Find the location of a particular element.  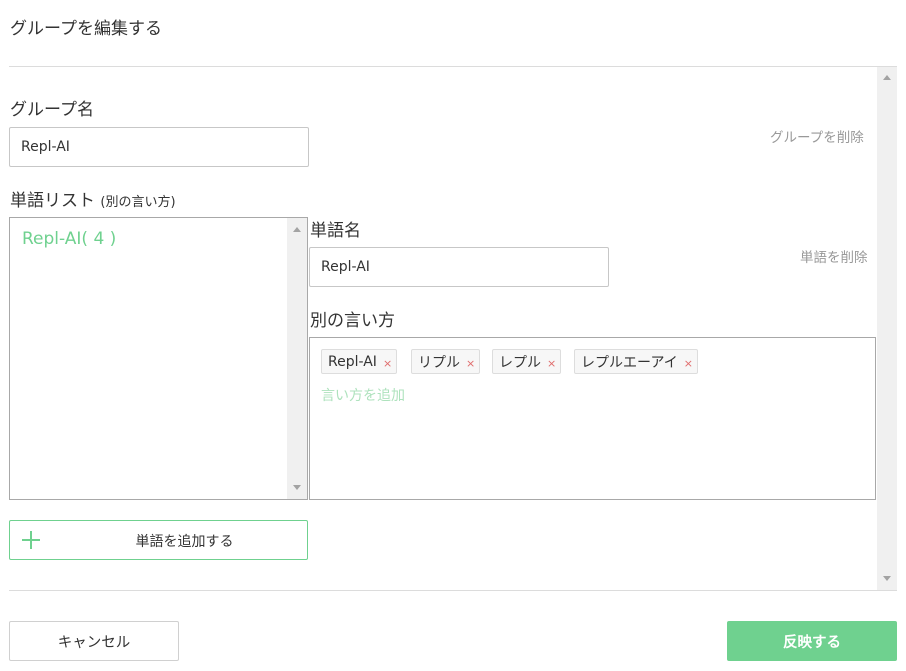

word-name-input is located at coordinates (459, 267).